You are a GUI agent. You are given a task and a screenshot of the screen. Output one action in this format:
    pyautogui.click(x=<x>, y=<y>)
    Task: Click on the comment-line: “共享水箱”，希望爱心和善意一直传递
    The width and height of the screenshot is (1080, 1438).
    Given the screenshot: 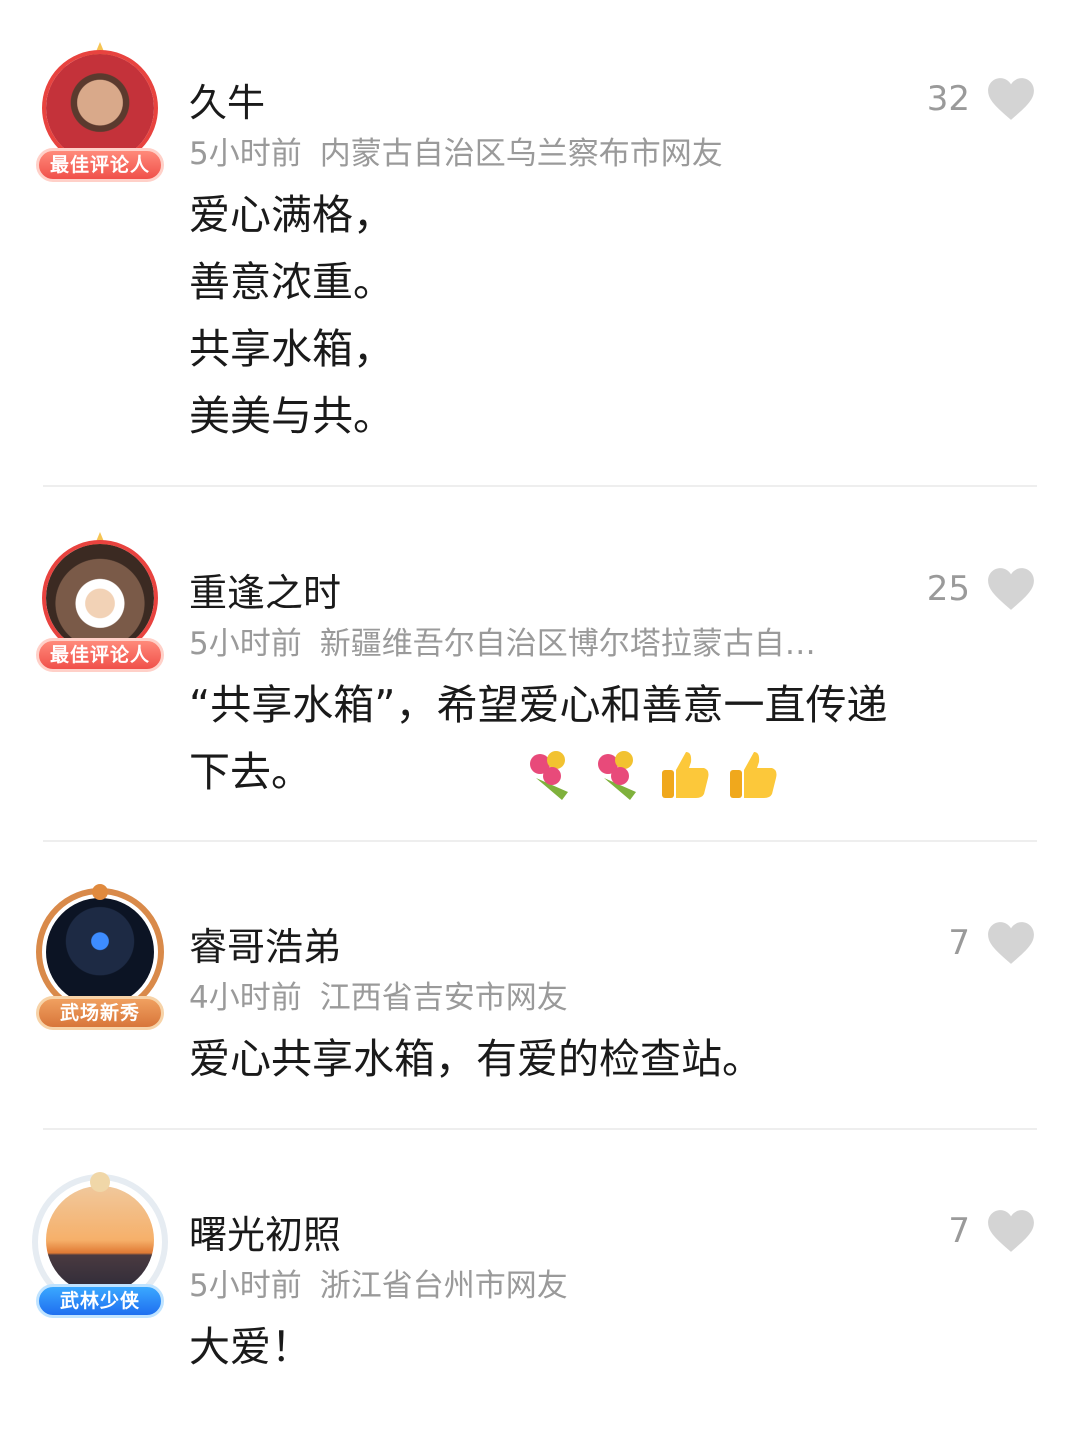 What is the action you would take?
    pyautogui.click(x=538, y=705)
    